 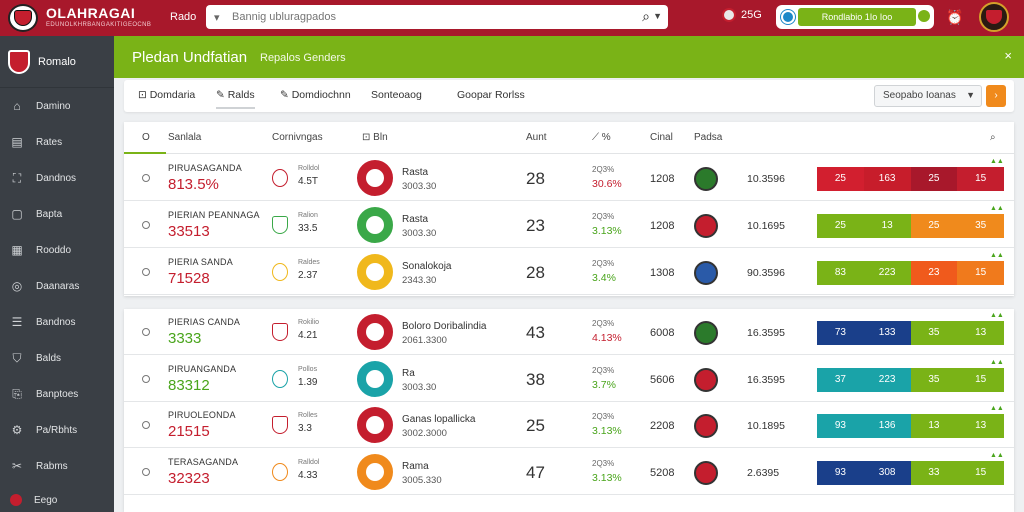 What do you see at coordinates (657, 16) in the screenshot?
I see `chevron-down-icon: ▼` at bounding box center [657, 16].